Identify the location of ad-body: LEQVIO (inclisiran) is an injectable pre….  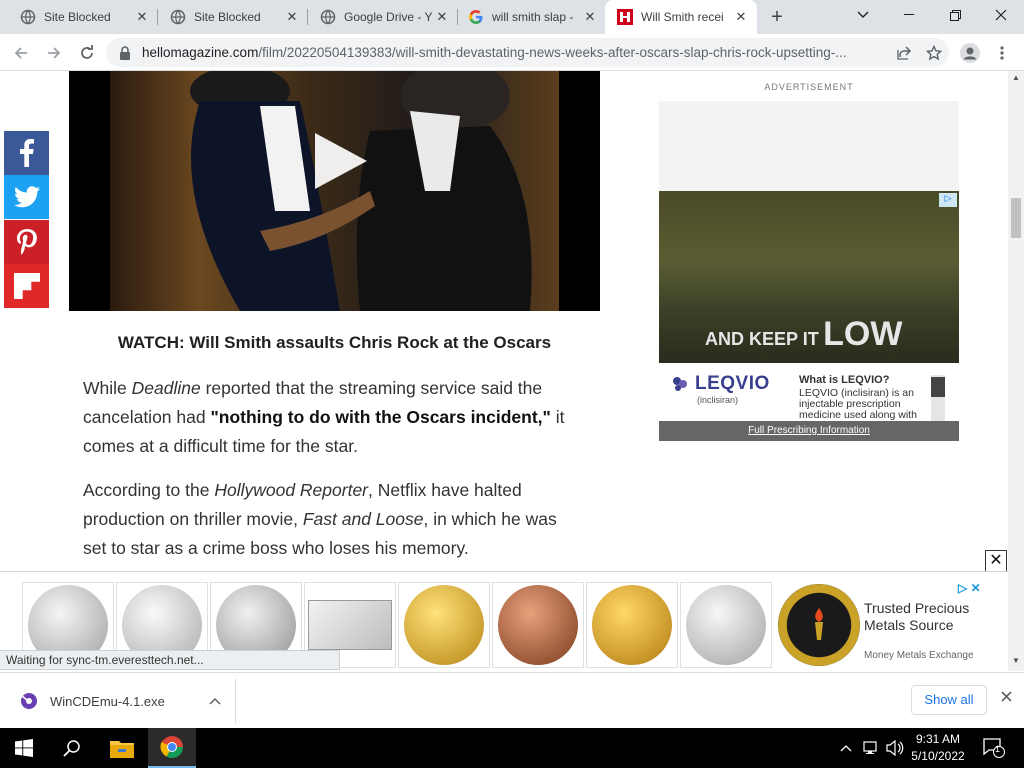
(858, 404).